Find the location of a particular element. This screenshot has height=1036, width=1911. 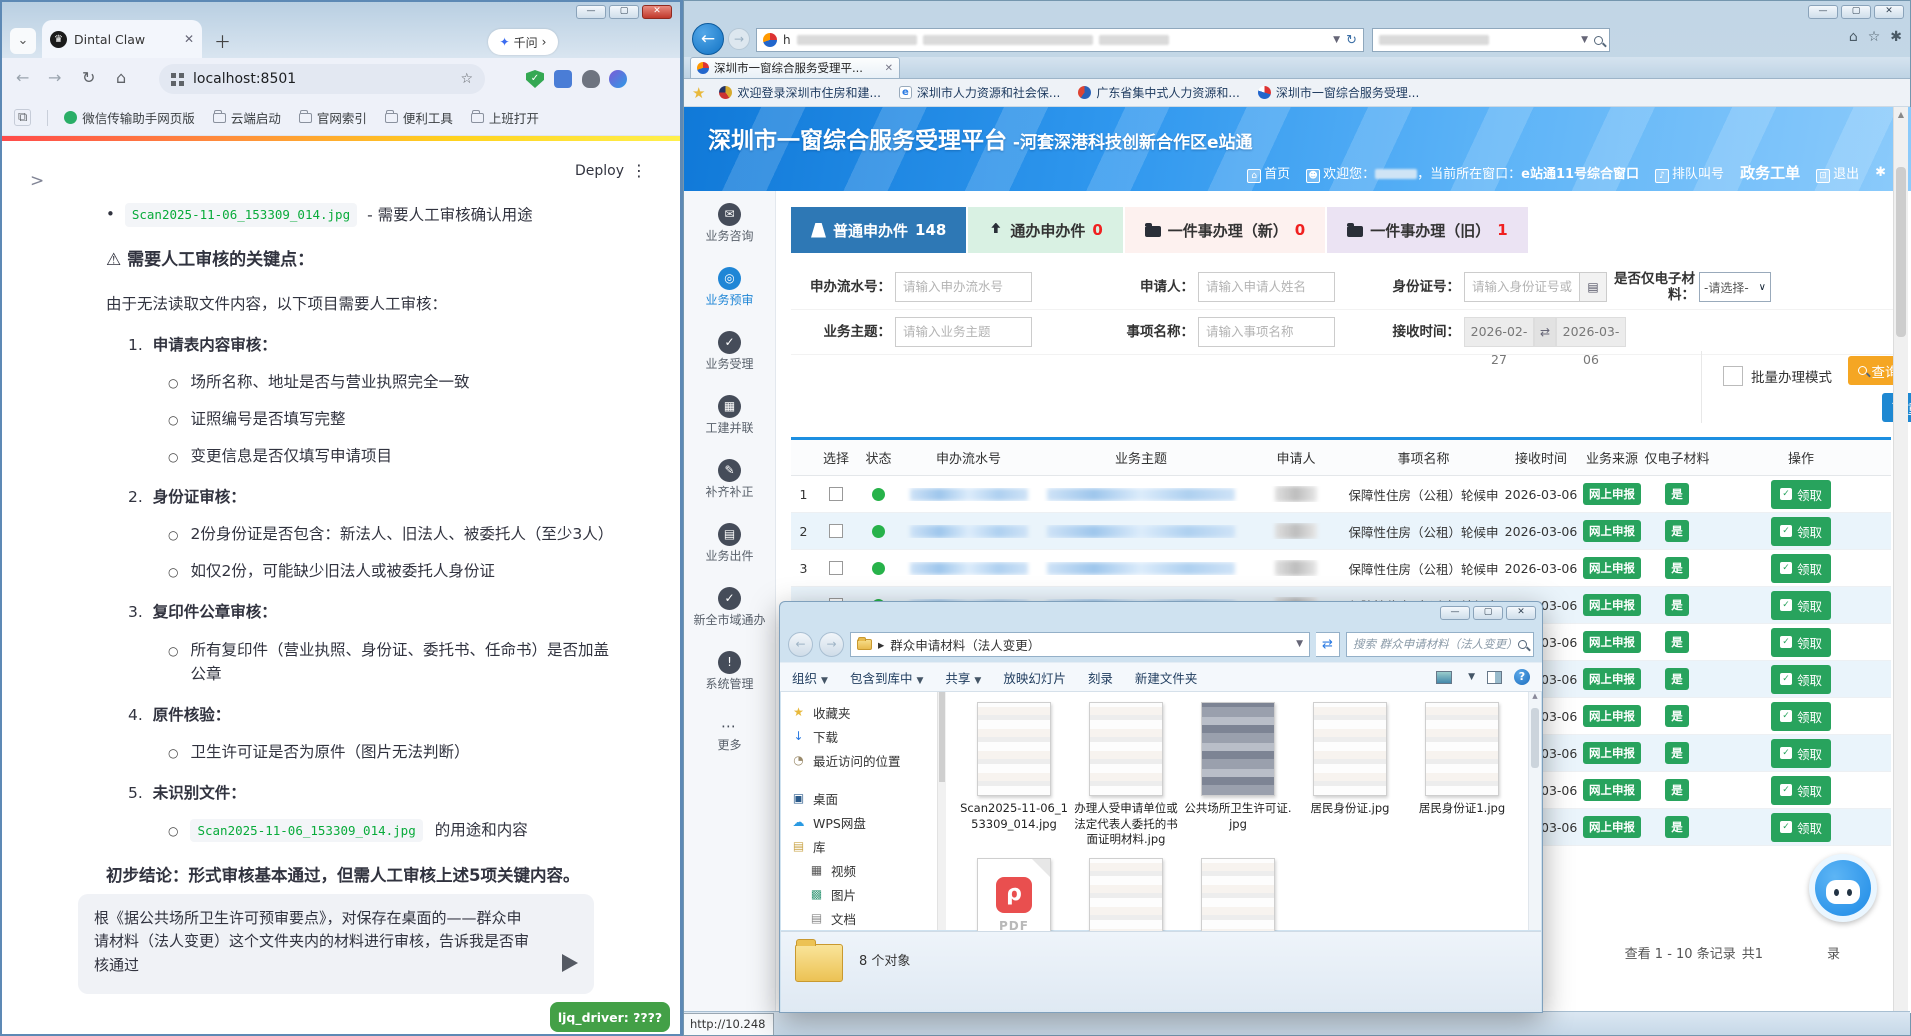

file-item: 居民身份证.jpg is located at coordinates (1350, 775).